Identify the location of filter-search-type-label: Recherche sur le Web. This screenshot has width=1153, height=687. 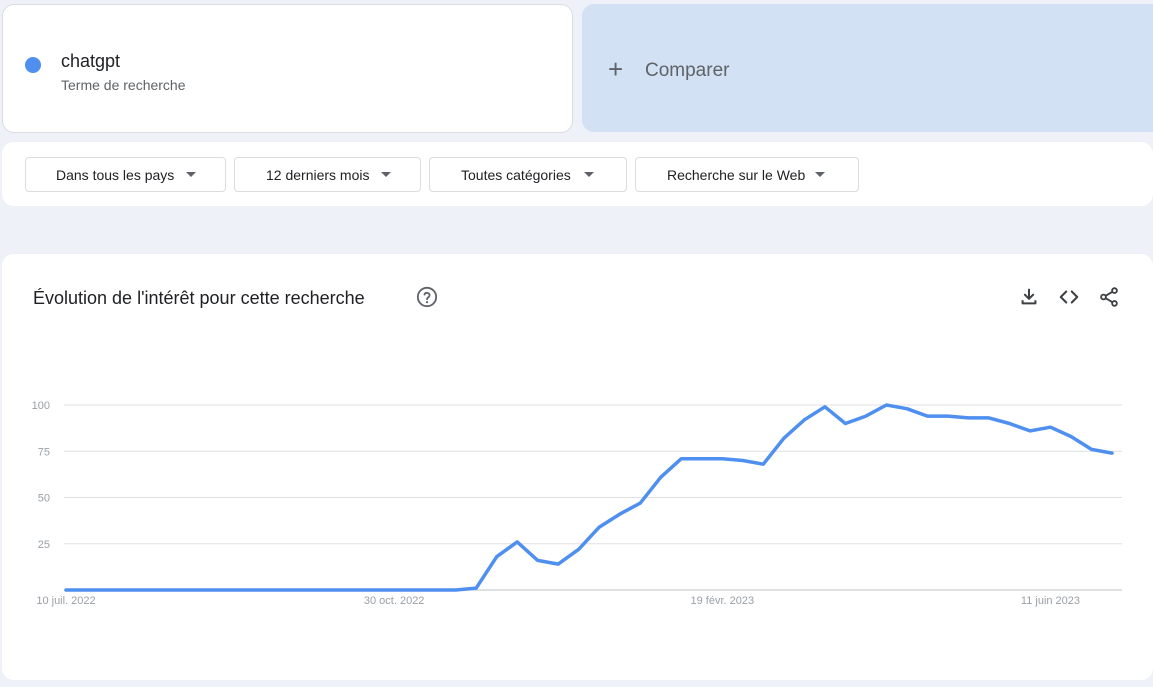
(736, 174).